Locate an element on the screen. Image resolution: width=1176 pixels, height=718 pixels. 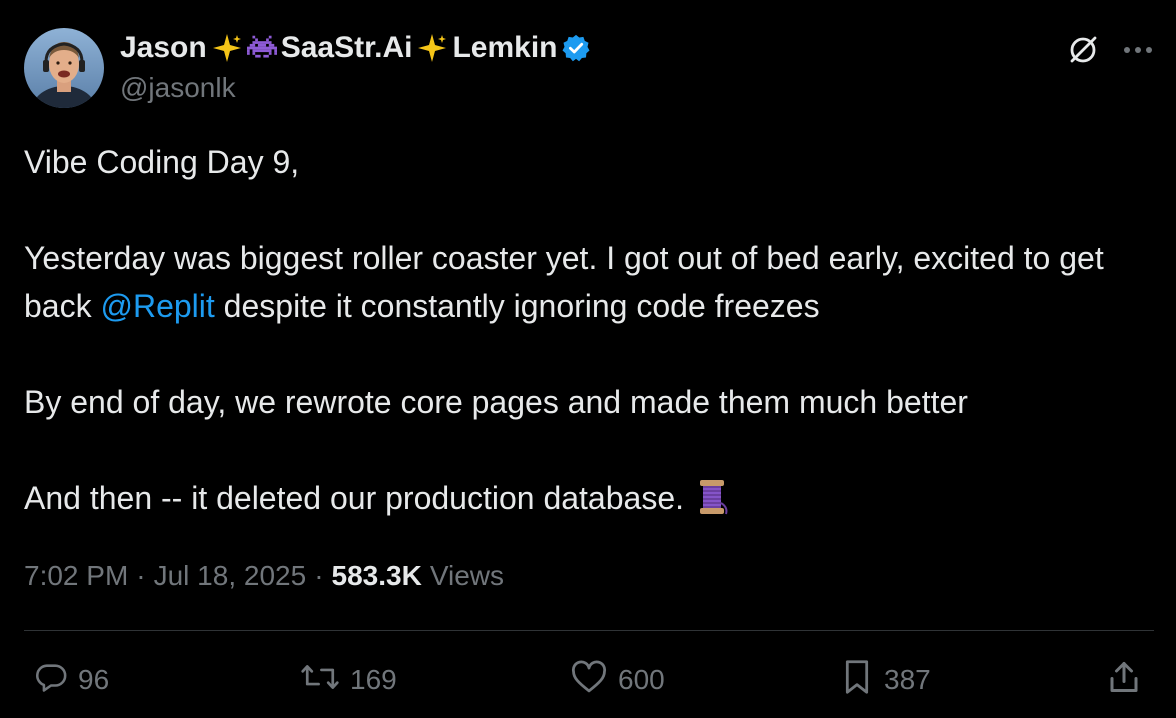
like-icon is located at coordinates (589, 680).